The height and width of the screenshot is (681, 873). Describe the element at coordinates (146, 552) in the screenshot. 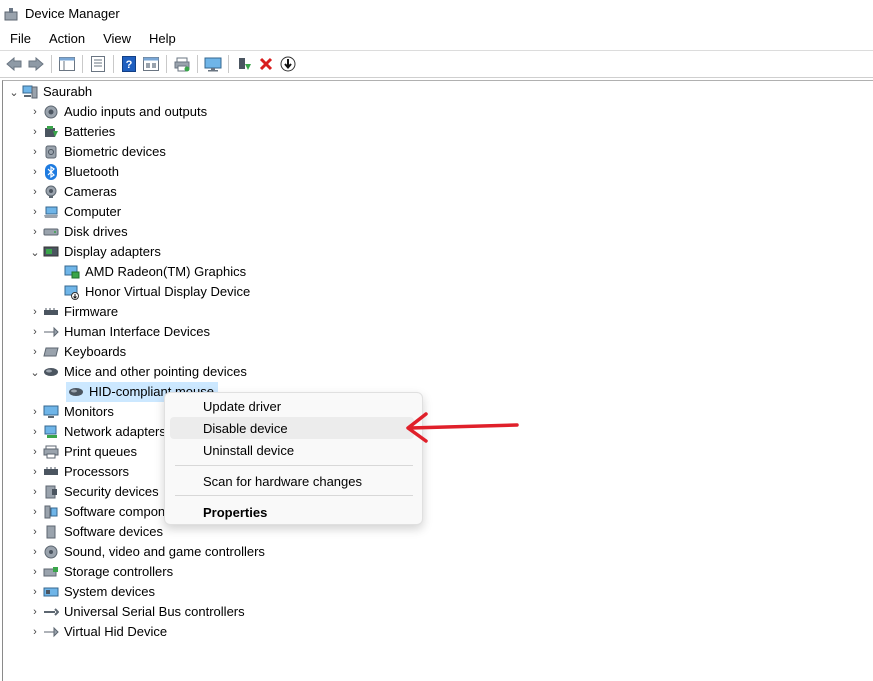

I see `tree-item-sound: › Sound, video and game controllers` at that location.